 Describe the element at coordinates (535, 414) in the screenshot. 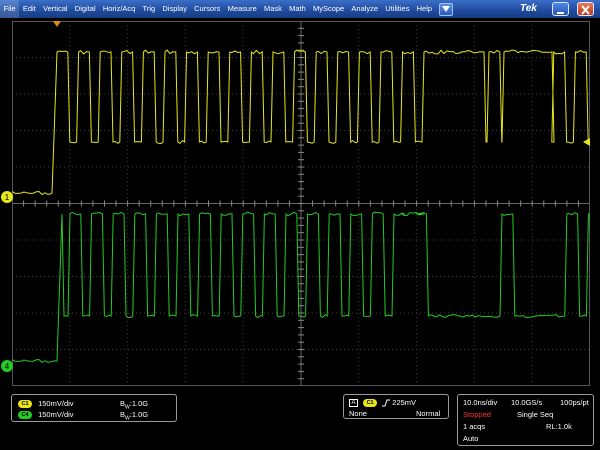

I see `acquisition-mode: Single Seq` at that location.